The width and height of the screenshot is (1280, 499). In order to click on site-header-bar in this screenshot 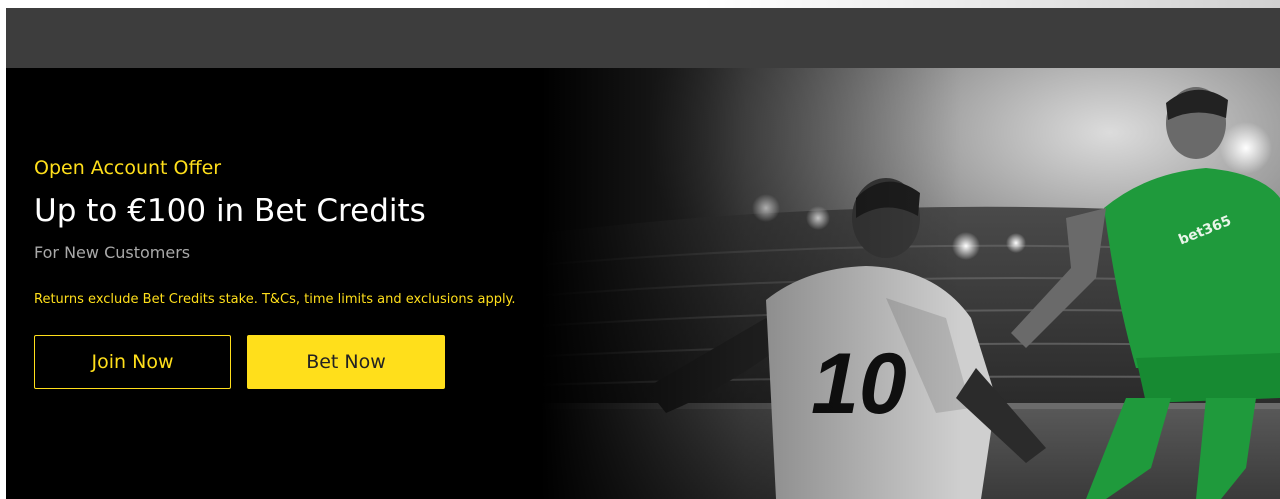, I will do `click(643, 38)`.